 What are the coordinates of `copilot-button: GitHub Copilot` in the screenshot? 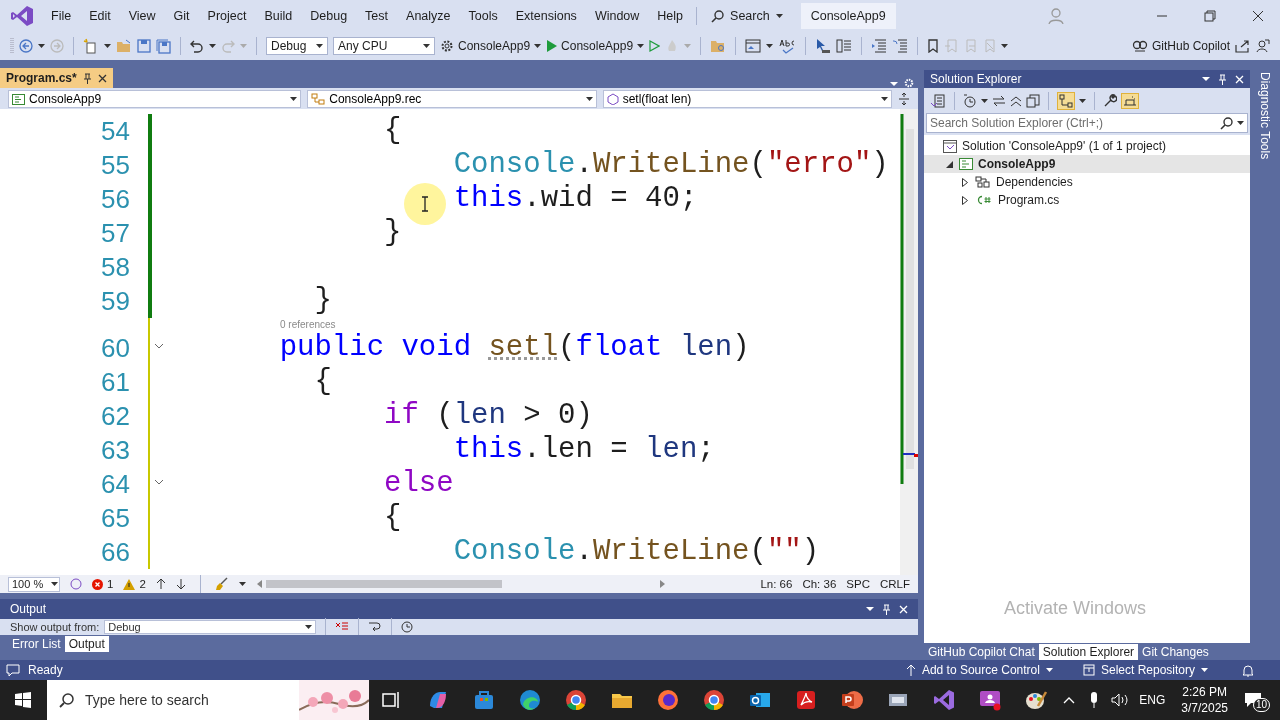 It's located at (1180, 46).